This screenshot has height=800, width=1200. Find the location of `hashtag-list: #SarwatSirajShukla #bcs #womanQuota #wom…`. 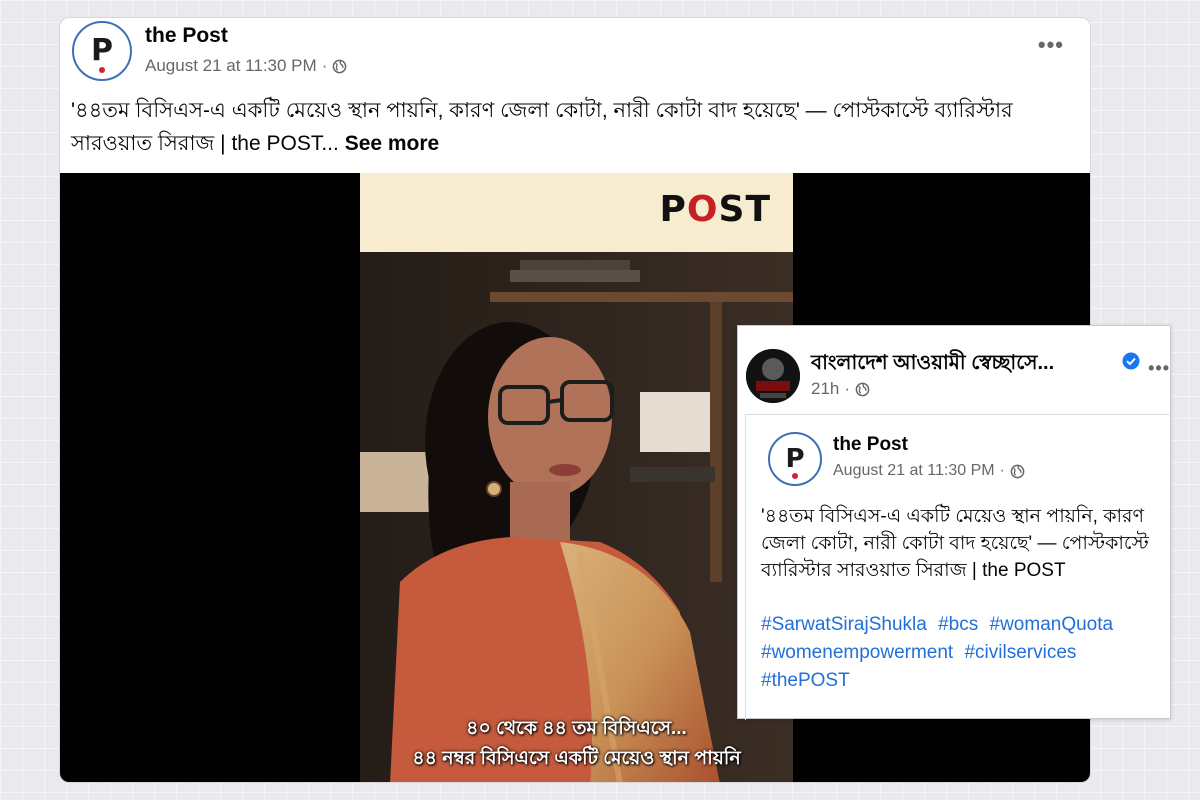

hashtag-list: #SarwatSirajShukla #bcs #womanQuota #wom… is located at coordinates (963, 653).